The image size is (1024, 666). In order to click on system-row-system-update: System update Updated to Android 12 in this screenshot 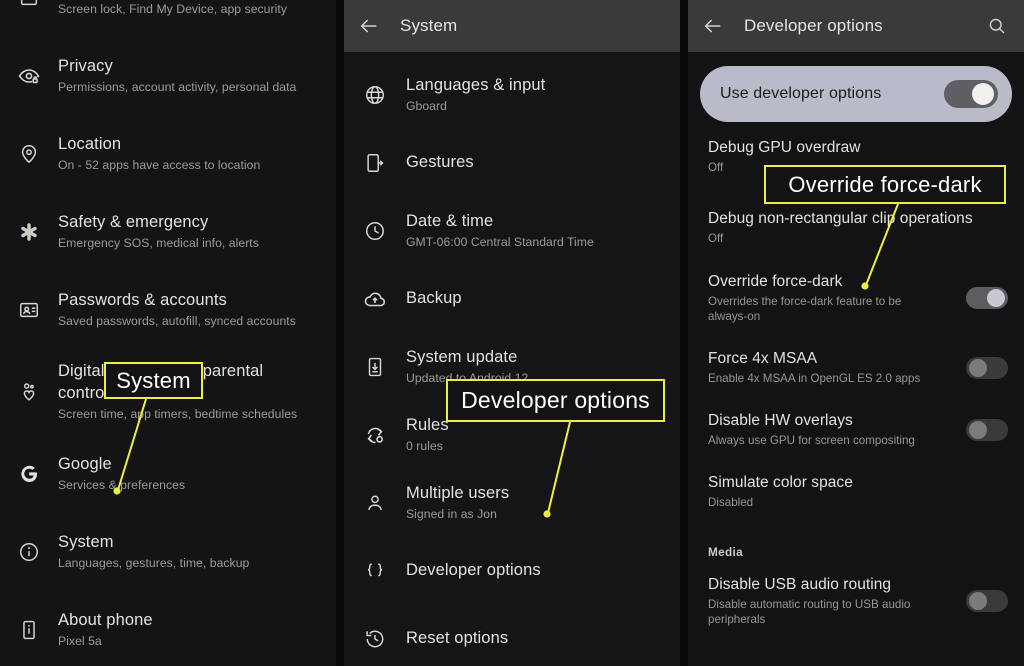, I will do `click(512, 366)`.